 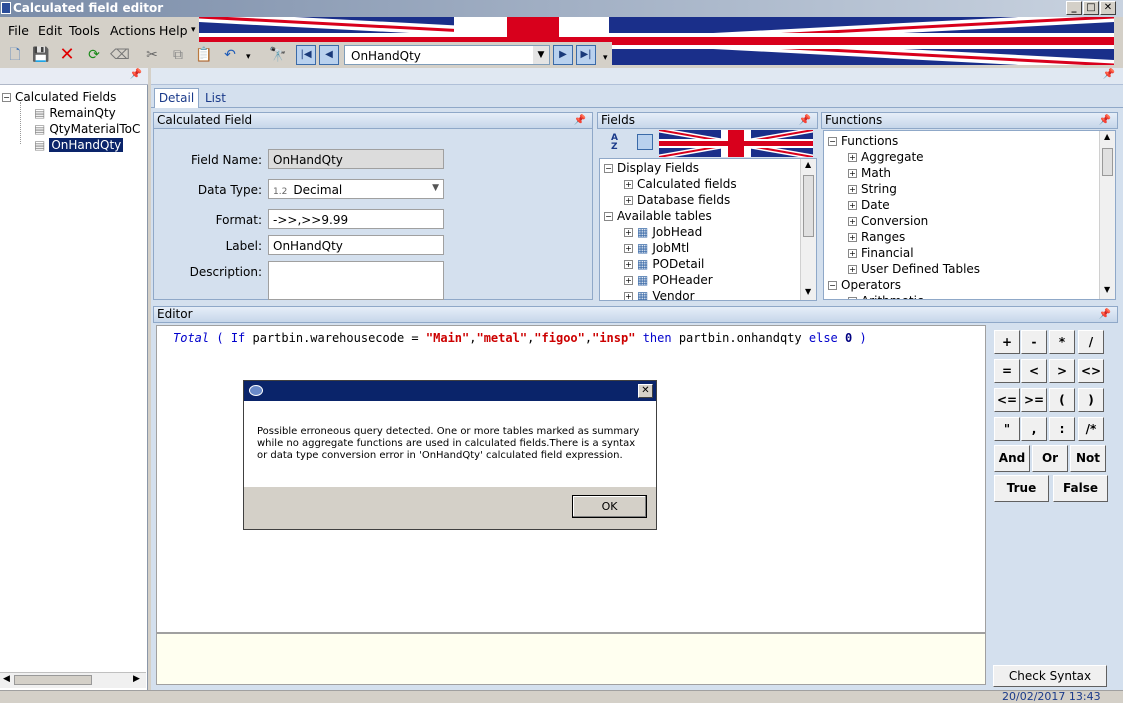 I want to click on left-horizontal-scrollbar: ◀ ▶, so click(x=73, y=680).